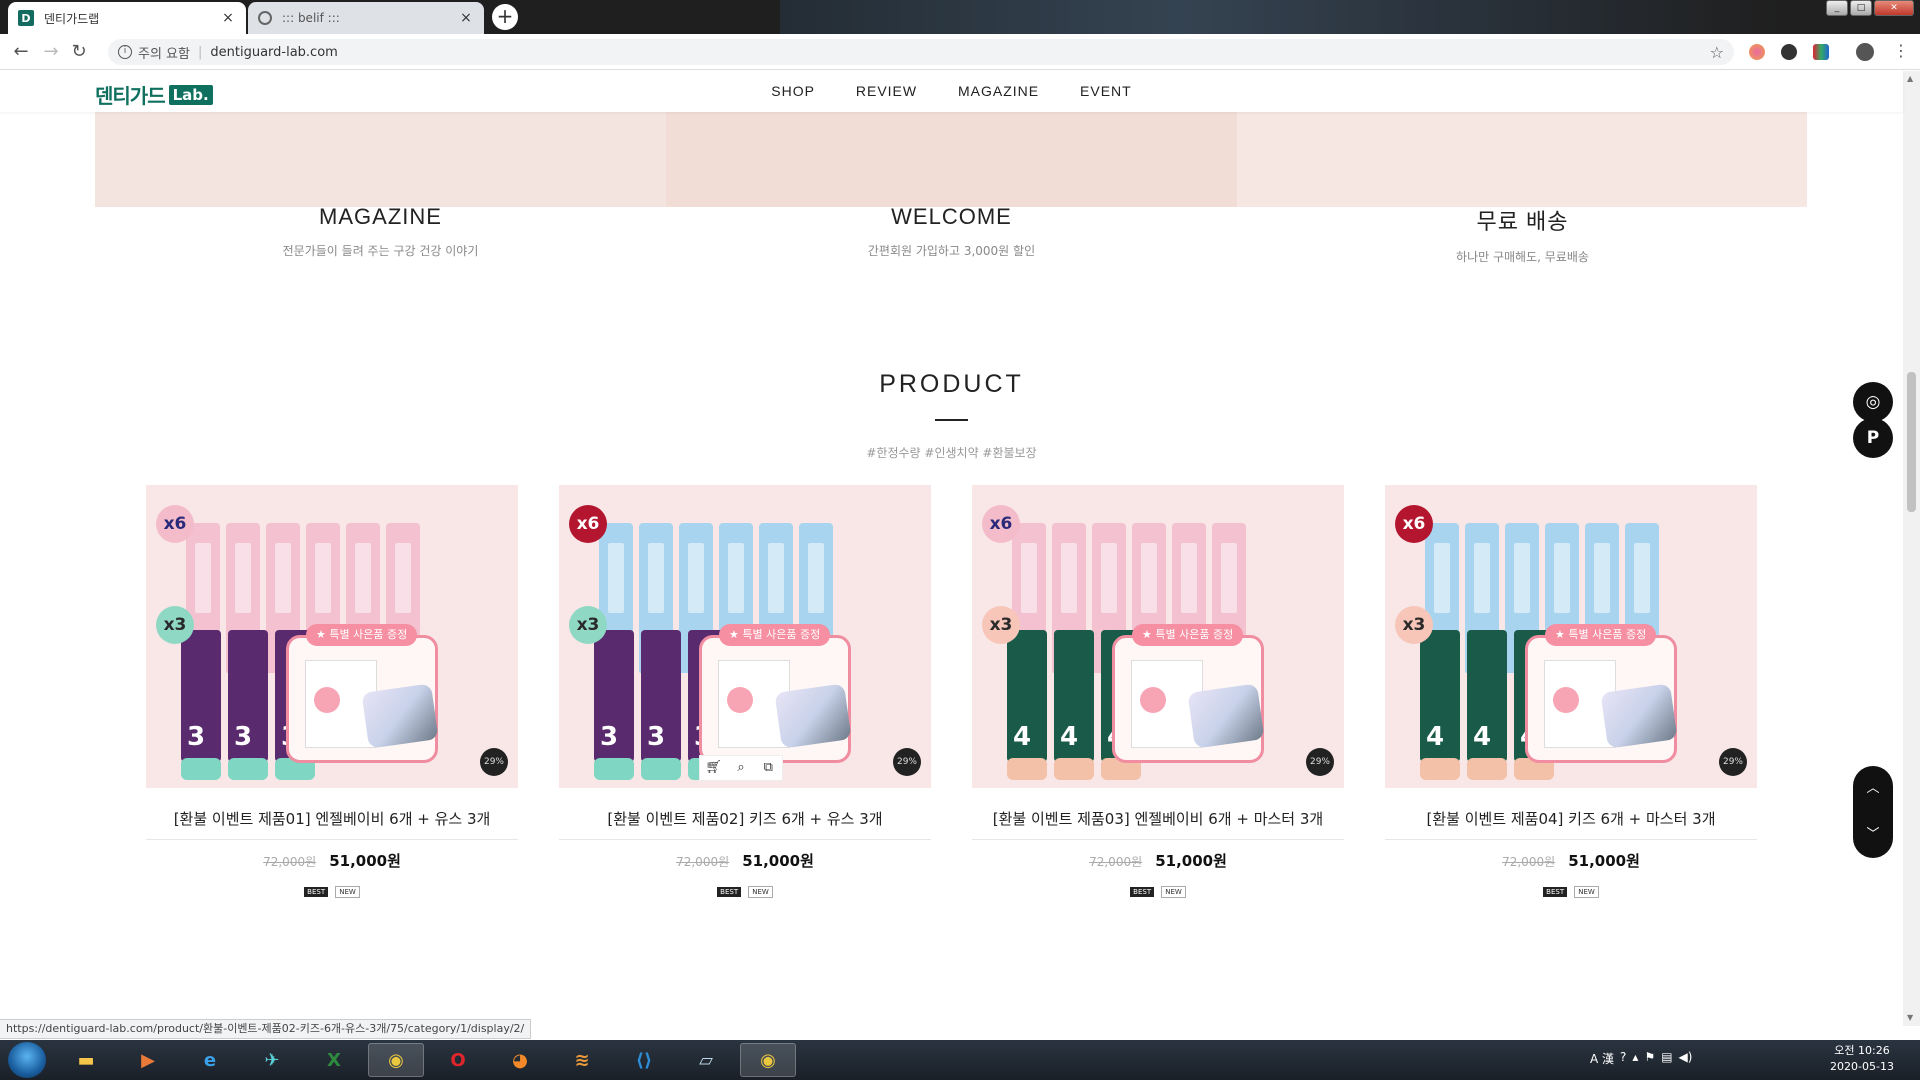 The image size is (1920, 1080). I want to click on promo-subtitle: 하나만 구매해도, 무료배송, so click(1522, 257).